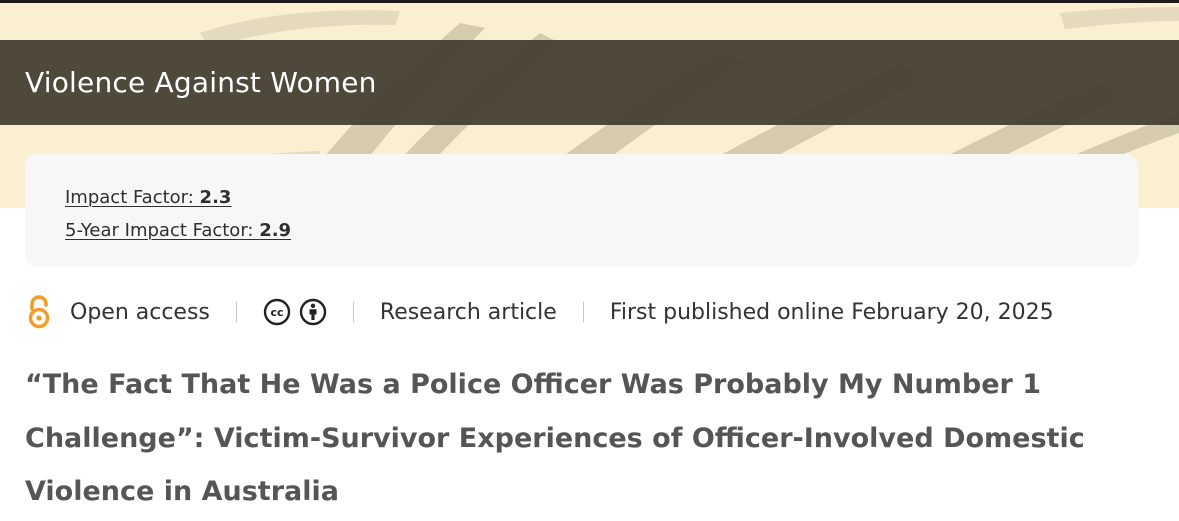  Describe the element at coordinates (39, 312) in the screenshot. I see `open-access-icon` at that location.